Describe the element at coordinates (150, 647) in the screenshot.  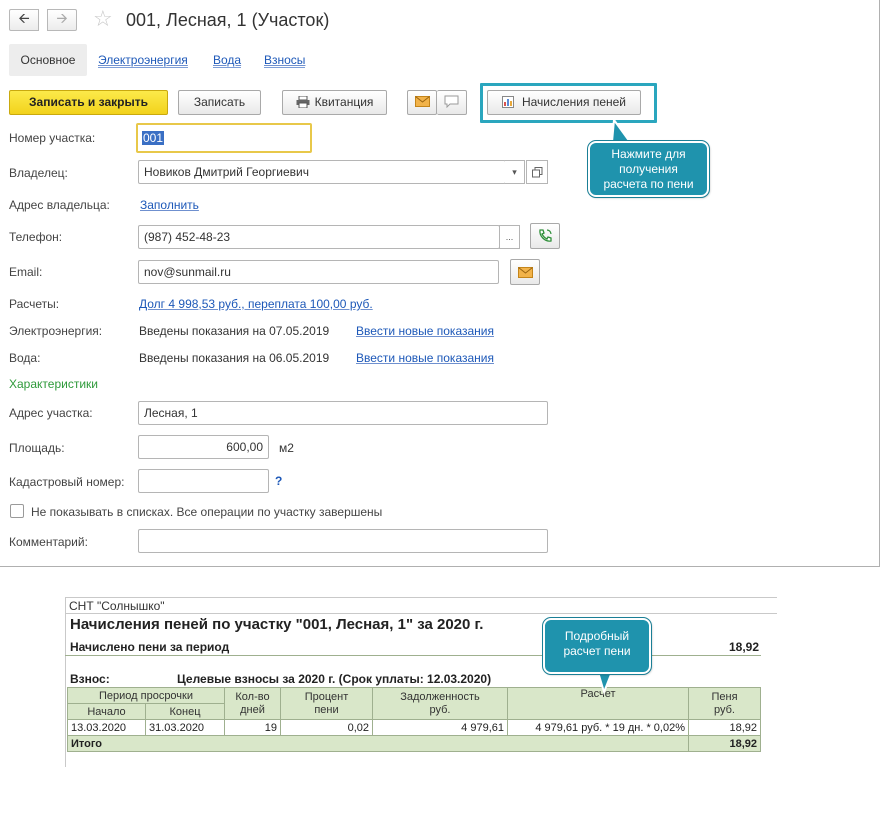
I see `report-accrued-label: Начислено пени за период` at that location.